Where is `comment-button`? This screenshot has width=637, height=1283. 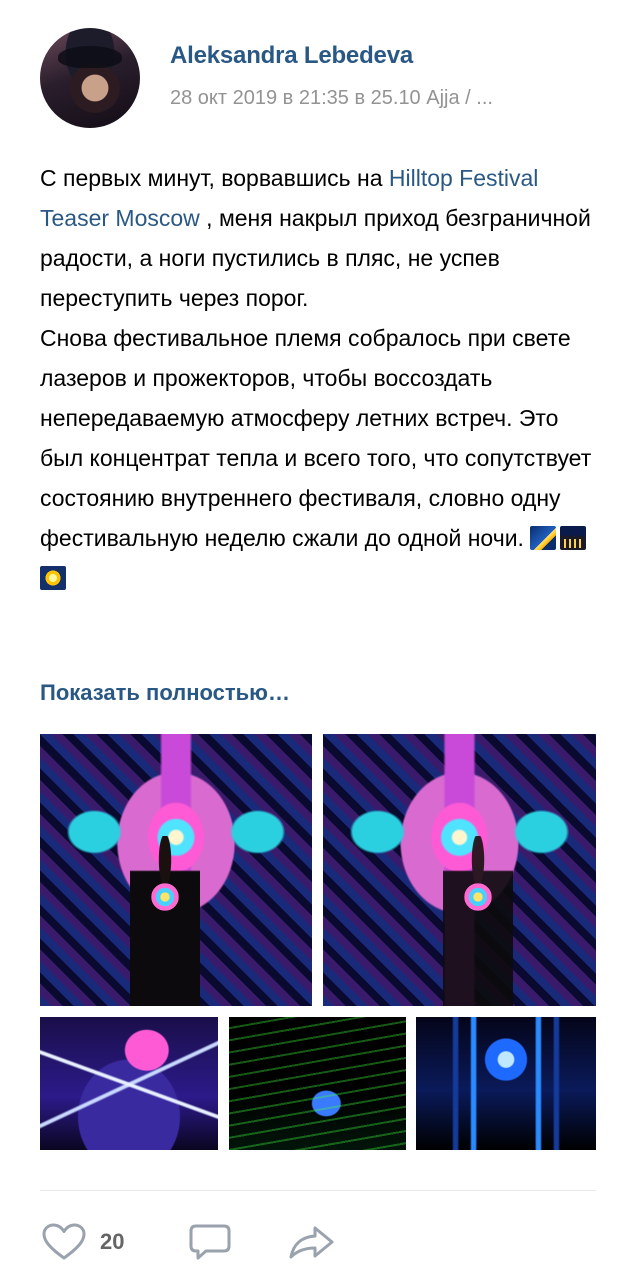 comment-button is located at coordinates (210, 1242).